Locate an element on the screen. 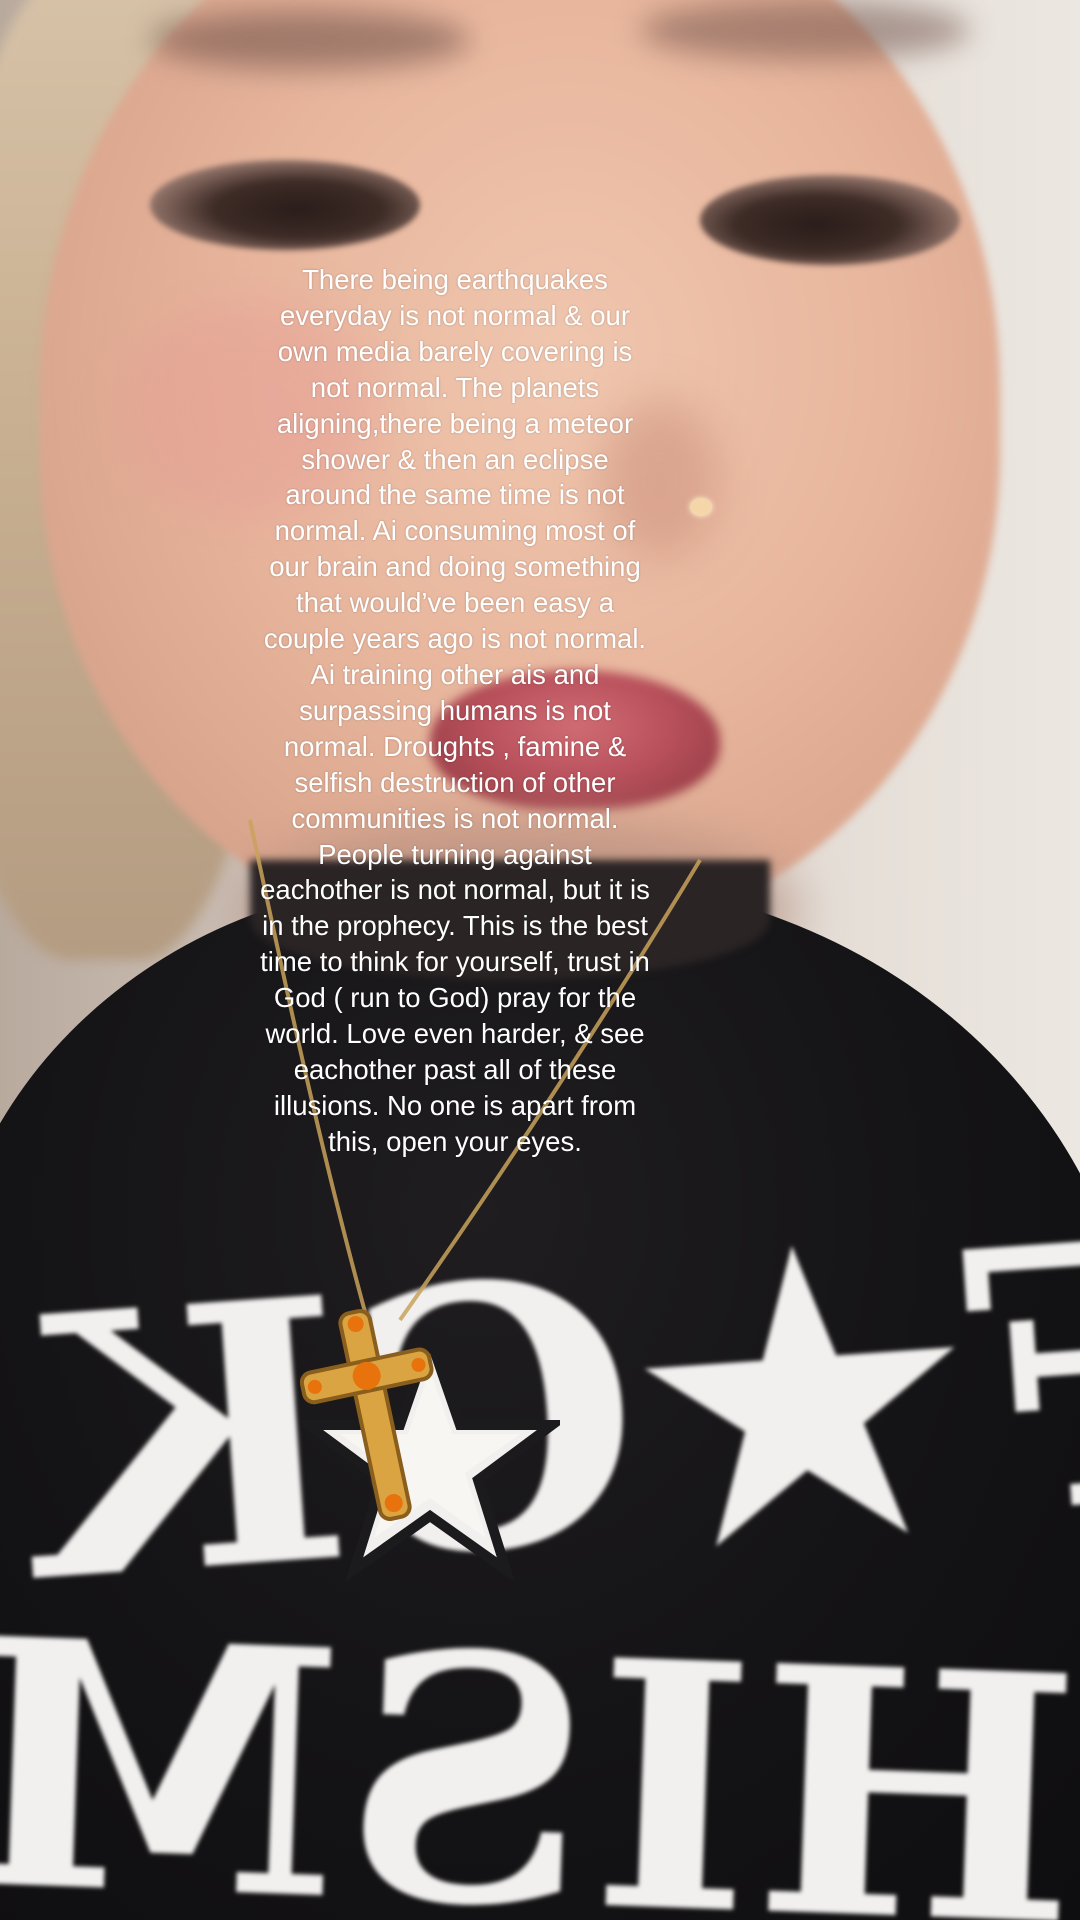 The width and height of the screenshot is (1080, 1920). left-eyebrow is located at coordinates (310, 40).